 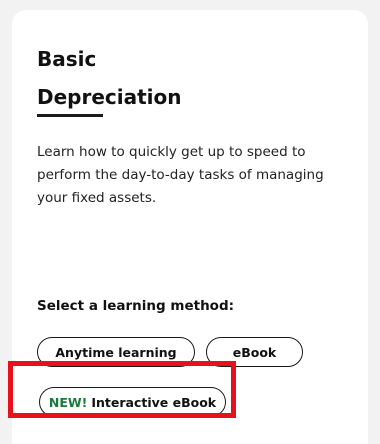 I want to click on interactive-ebook-button: NEW! Interactive eBook, so click(x=132, y=402).